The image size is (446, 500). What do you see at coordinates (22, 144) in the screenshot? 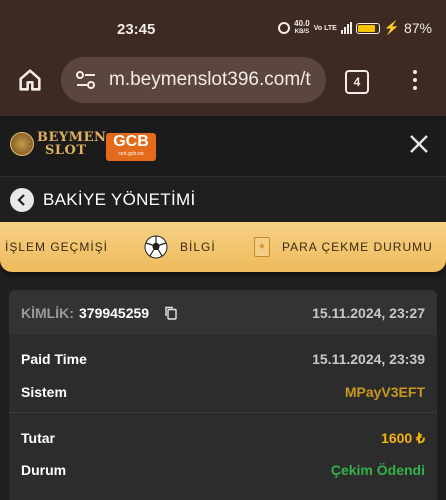
I see `crest-icon` at bounding box center [22, 144].